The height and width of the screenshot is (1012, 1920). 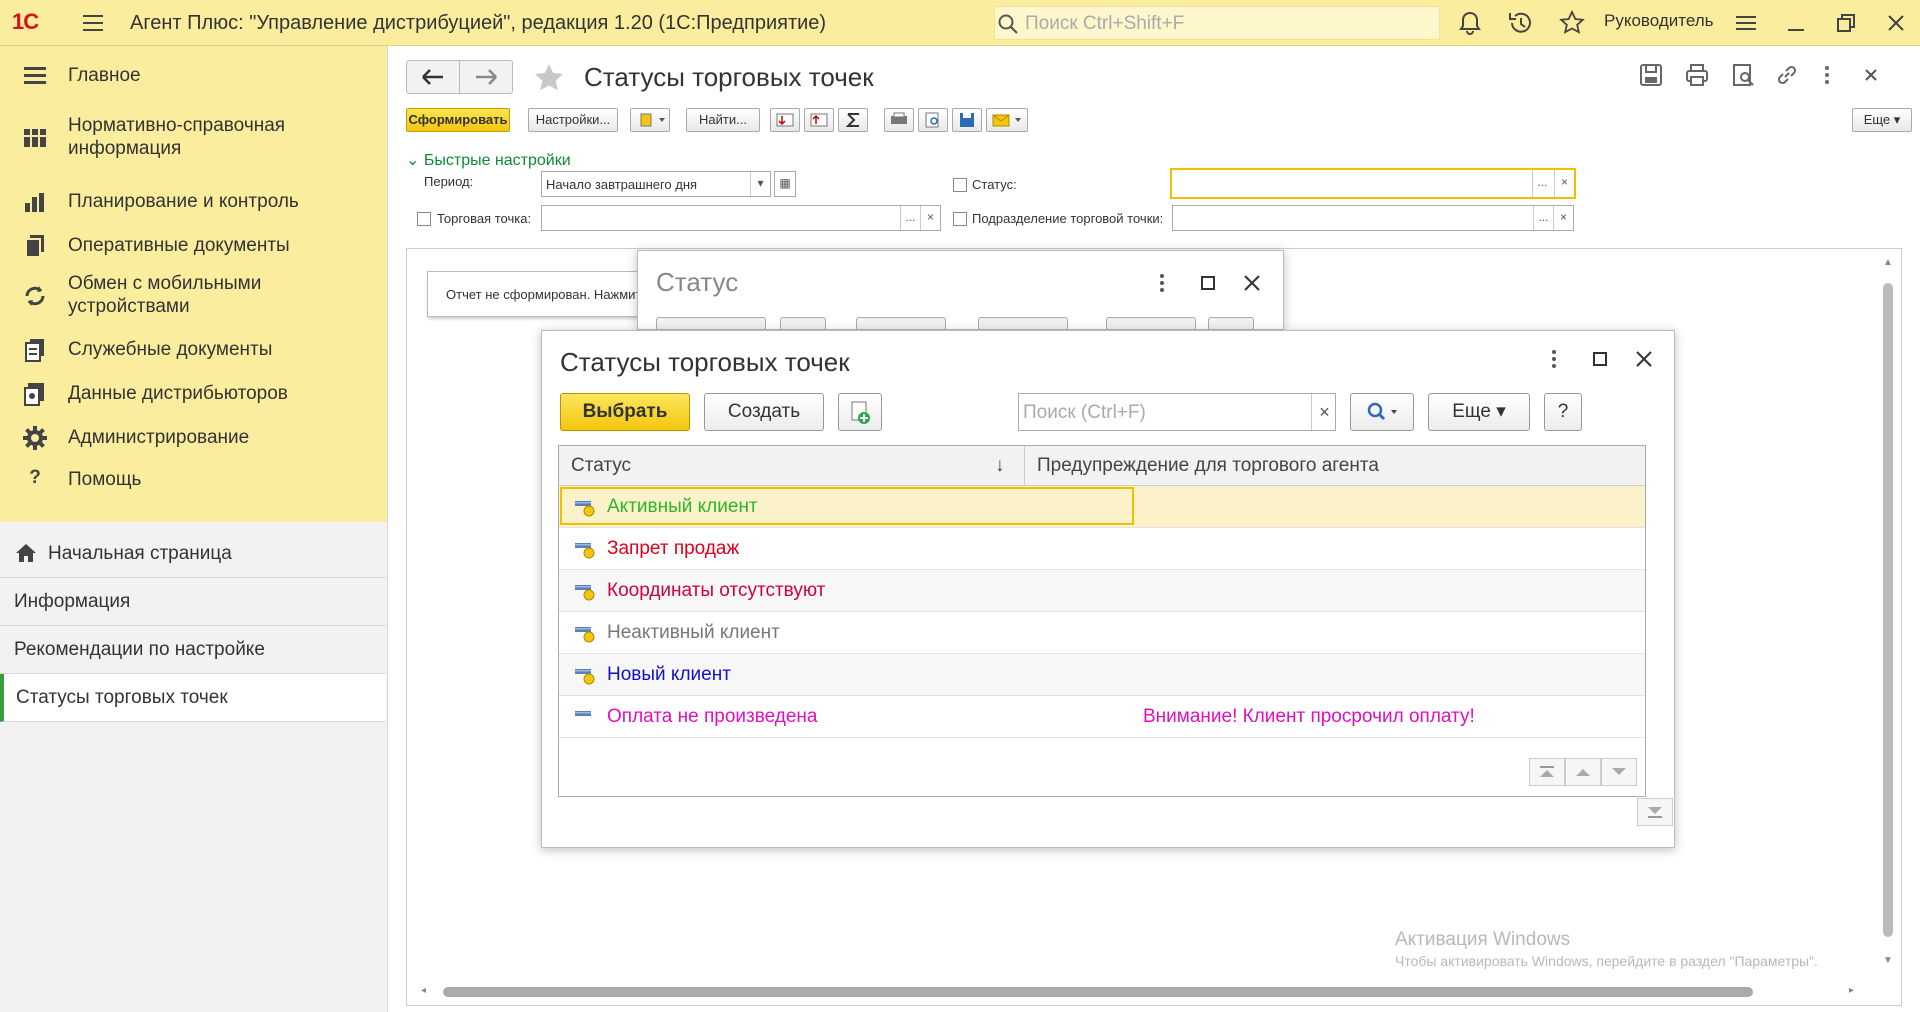 I want to click on sidebar-item-reference-info: Нормативно-справочная информация, so click(x=193, y=138).